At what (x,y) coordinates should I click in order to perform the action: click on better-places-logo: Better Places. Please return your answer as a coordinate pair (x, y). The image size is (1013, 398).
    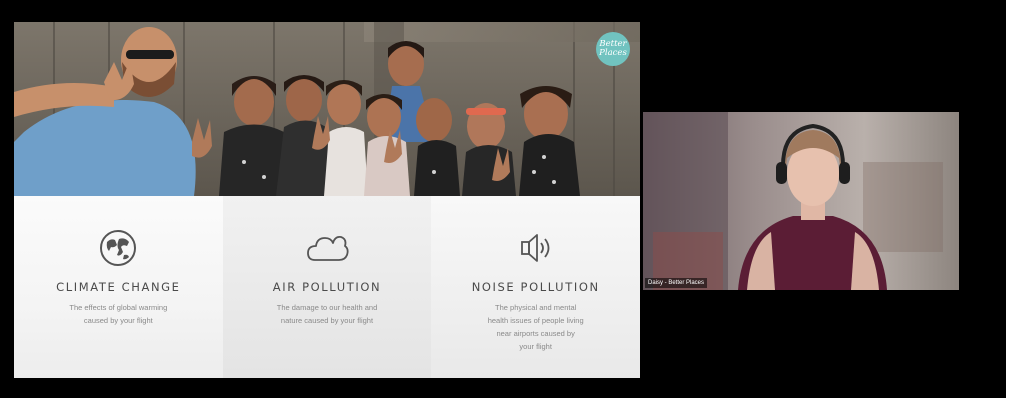
    Looking at the image, I should click on (613, 49).